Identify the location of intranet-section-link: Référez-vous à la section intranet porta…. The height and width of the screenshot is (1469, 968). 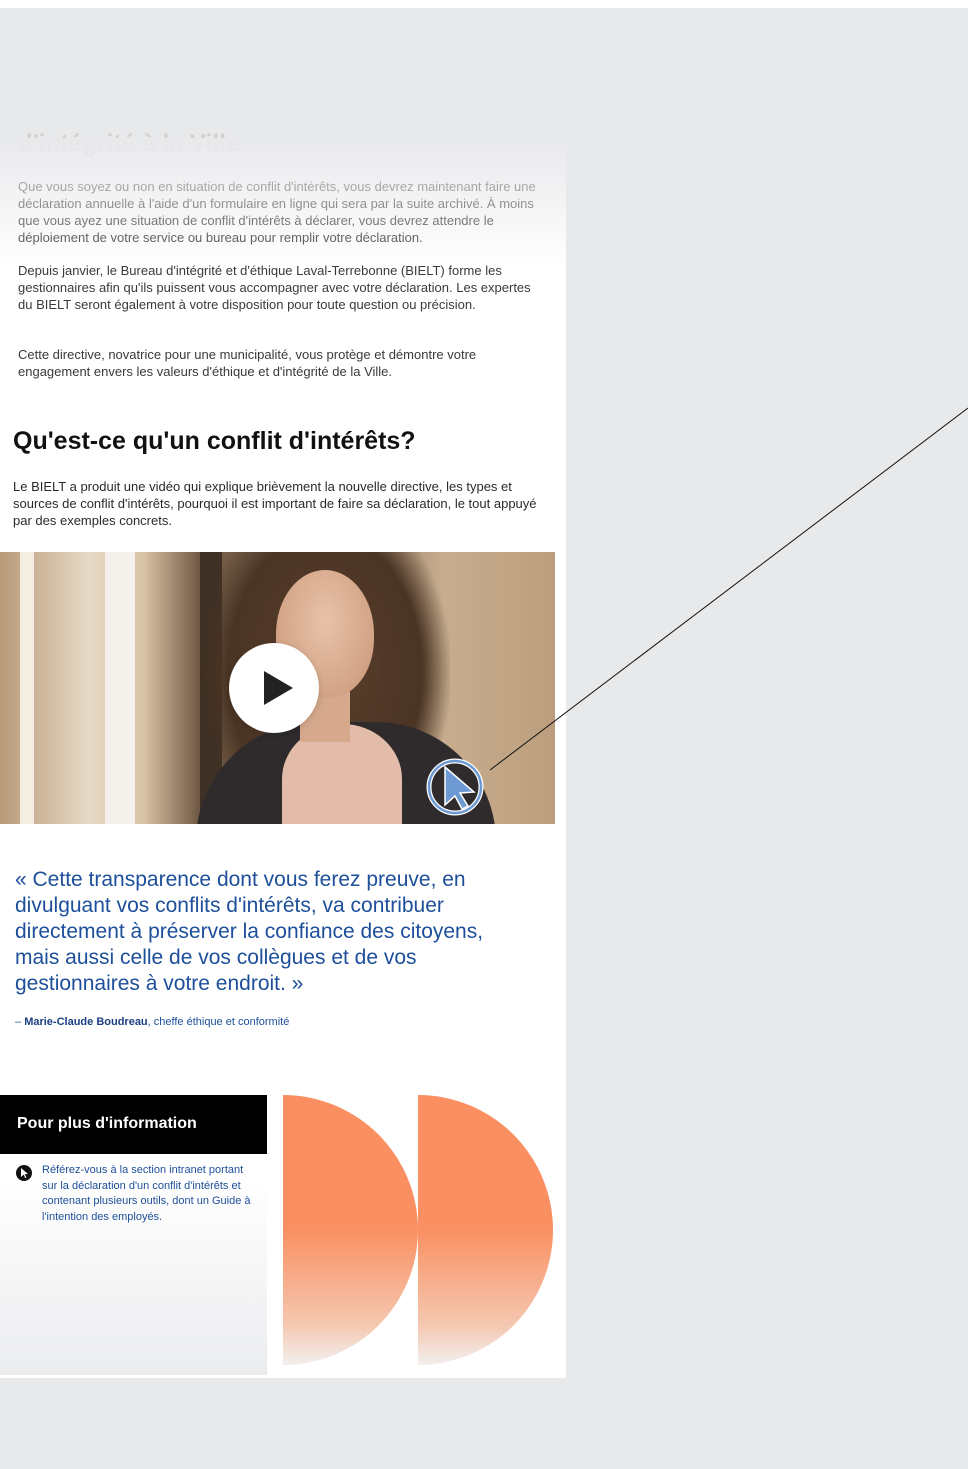
(147, 1194).